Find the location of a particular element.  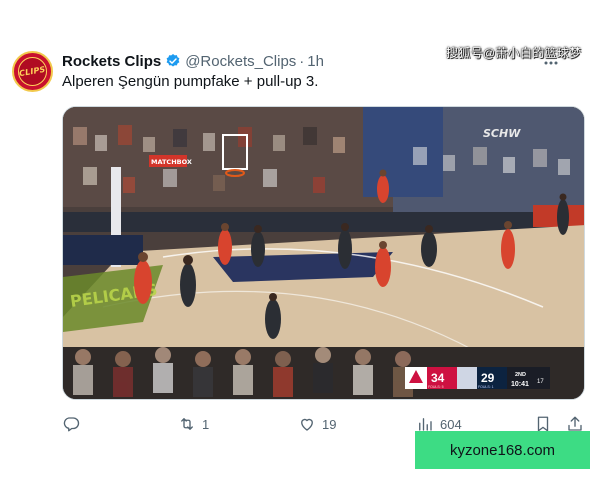

avatar: CLIPS is located at coordinates (32, 71).